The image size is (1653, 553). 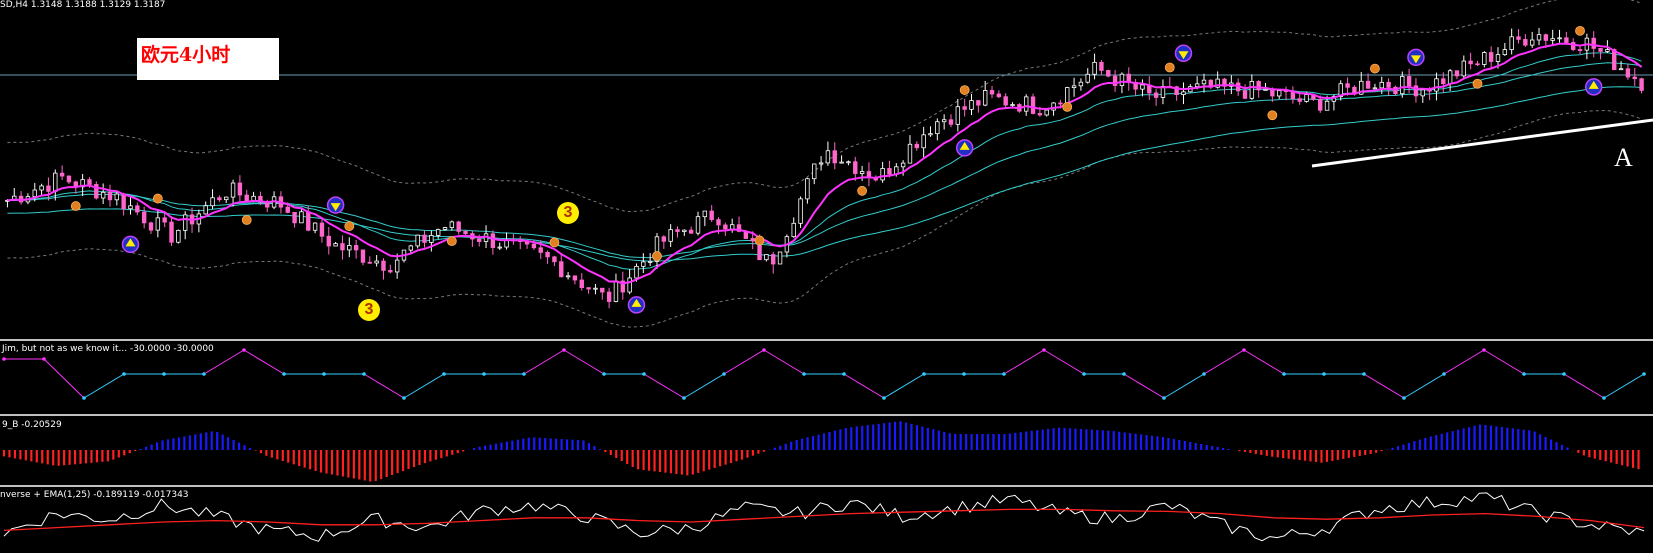 I want to click on annotation-text: 欧元4小时, so click(x=186, y=55).